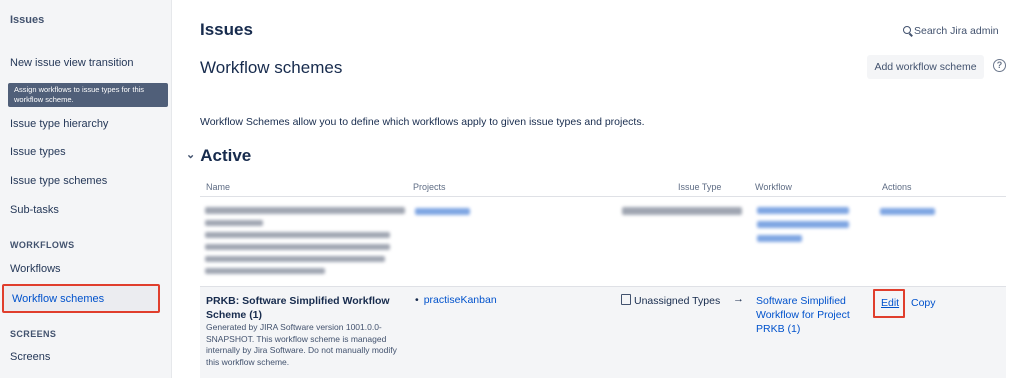 The height and width of the screenshot is (378, 1024). What do you see at coordinates (677, 301) in the screenshot?
I see `issue-type-label: Unassigned Types` at bounding box center [677, 301].